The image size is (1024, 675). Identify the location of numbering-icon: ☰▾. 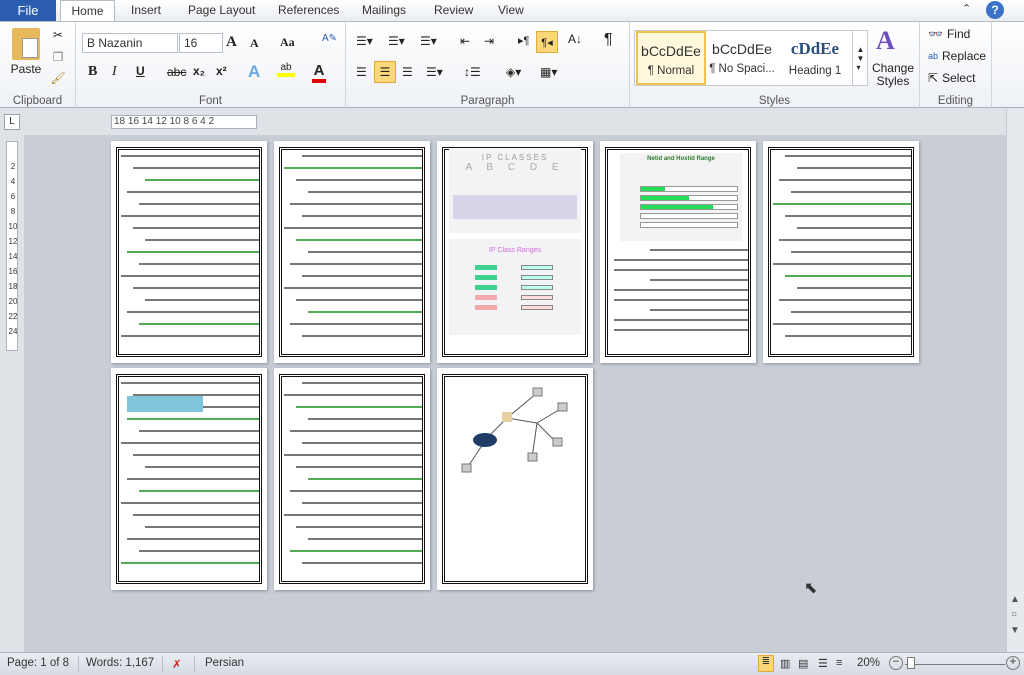
(396, 41).